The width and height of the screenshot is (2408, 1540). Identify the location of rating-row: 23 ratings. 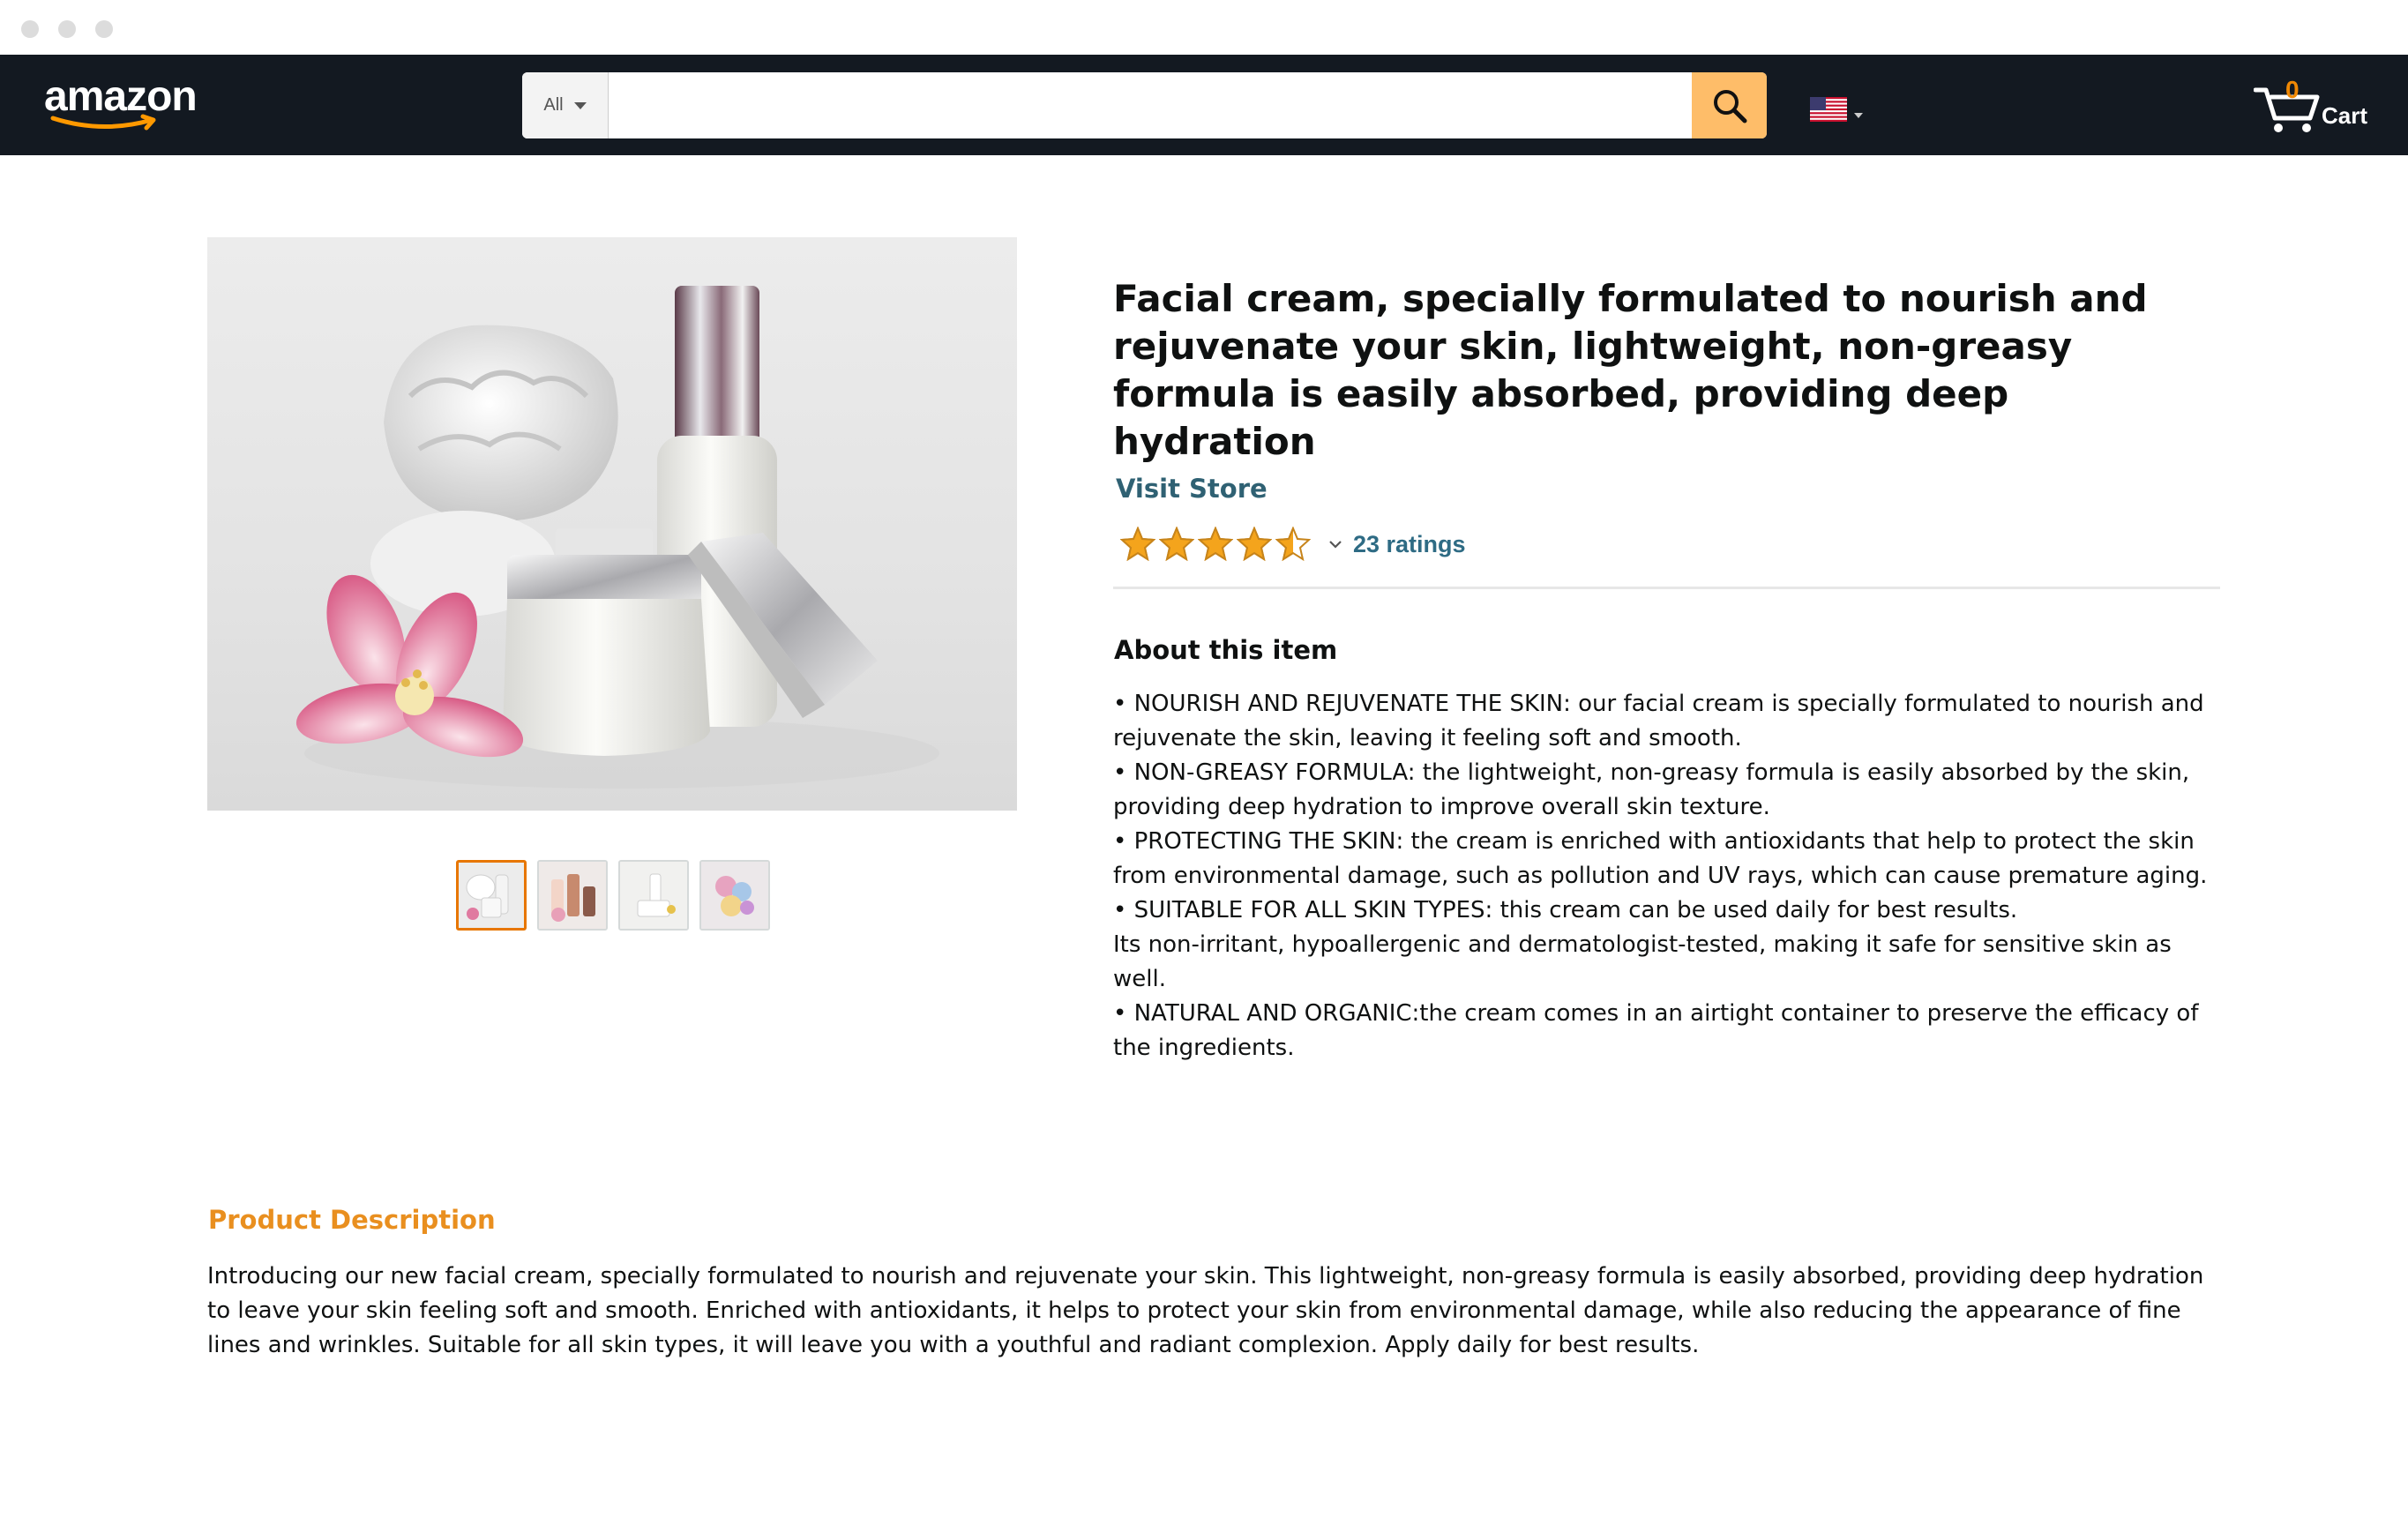
(1293, 544).